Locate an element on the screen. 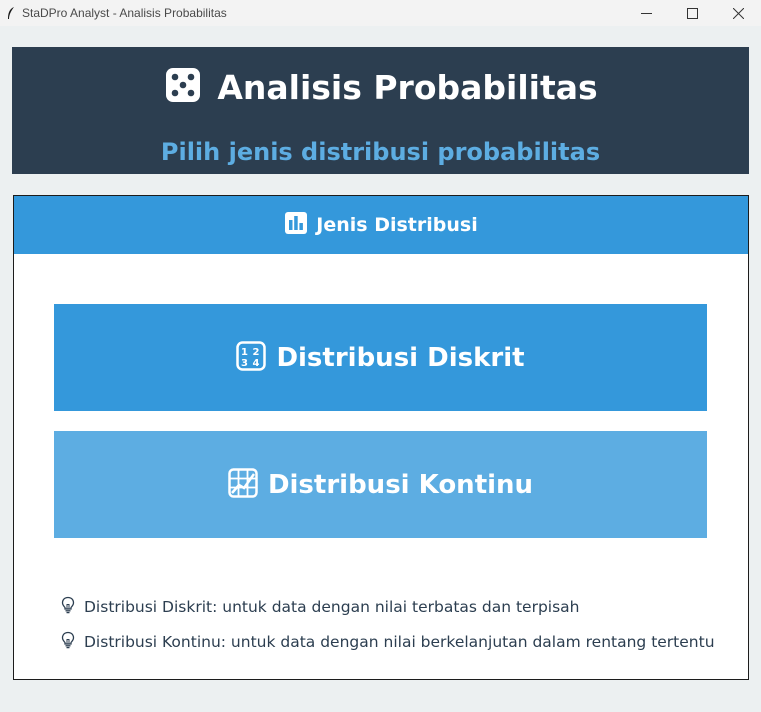  numbers-icon: 1 2 3 4 is located at coordinates (251, 357).